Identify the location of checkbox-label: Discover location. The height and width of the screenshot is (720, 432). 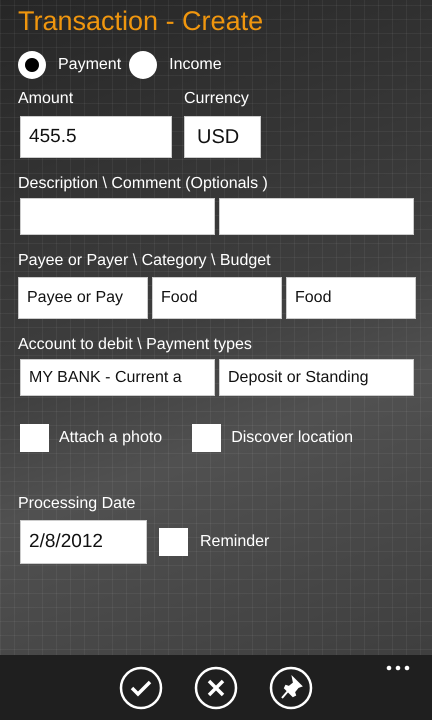
(292, 438).